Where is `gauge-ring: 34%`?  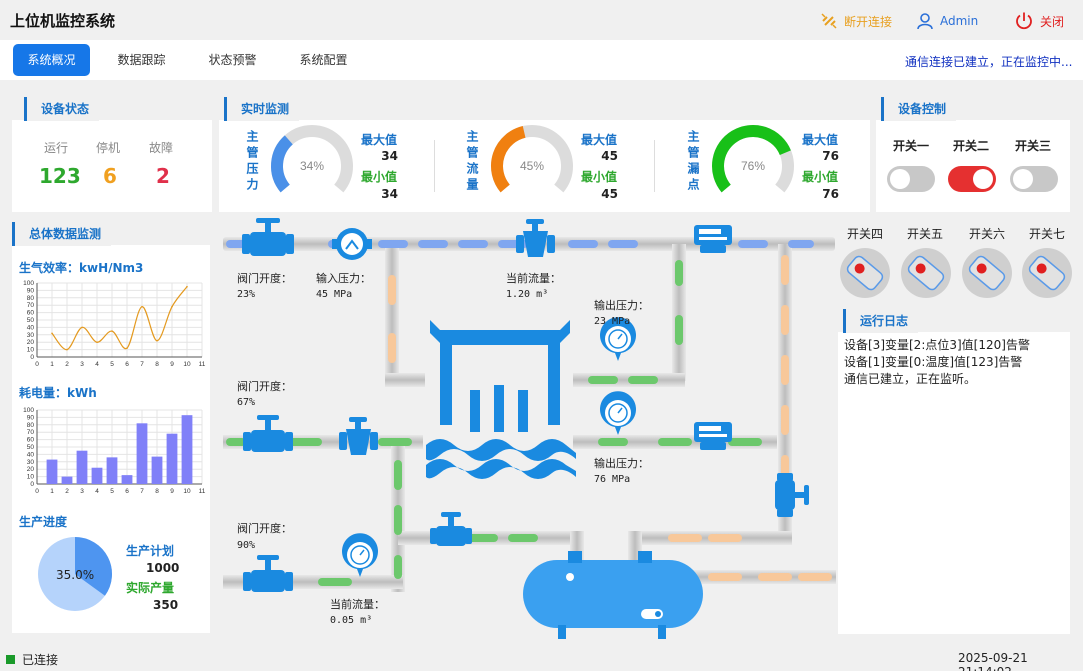 gauge-ring: 34% is located at coordinates (312, 159).